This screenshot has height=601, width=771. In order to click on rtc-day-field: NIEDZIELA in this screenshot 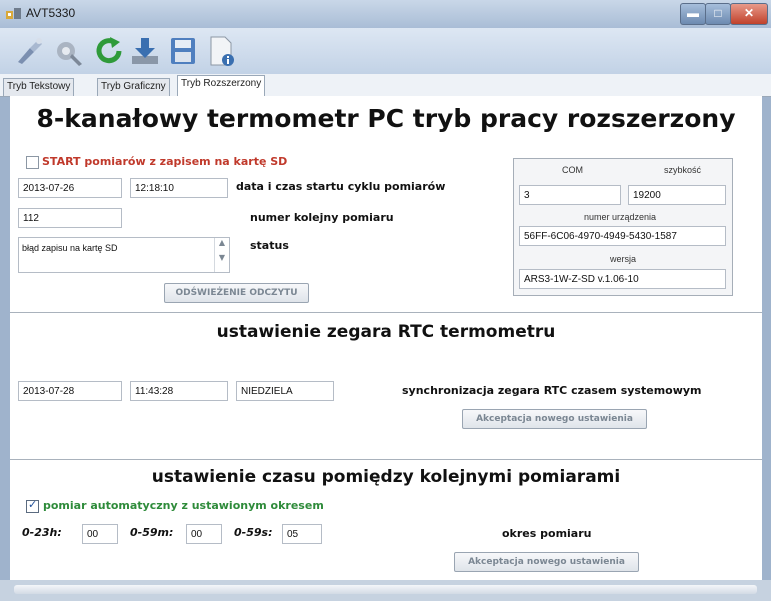, I will do `click(285, 391)`.